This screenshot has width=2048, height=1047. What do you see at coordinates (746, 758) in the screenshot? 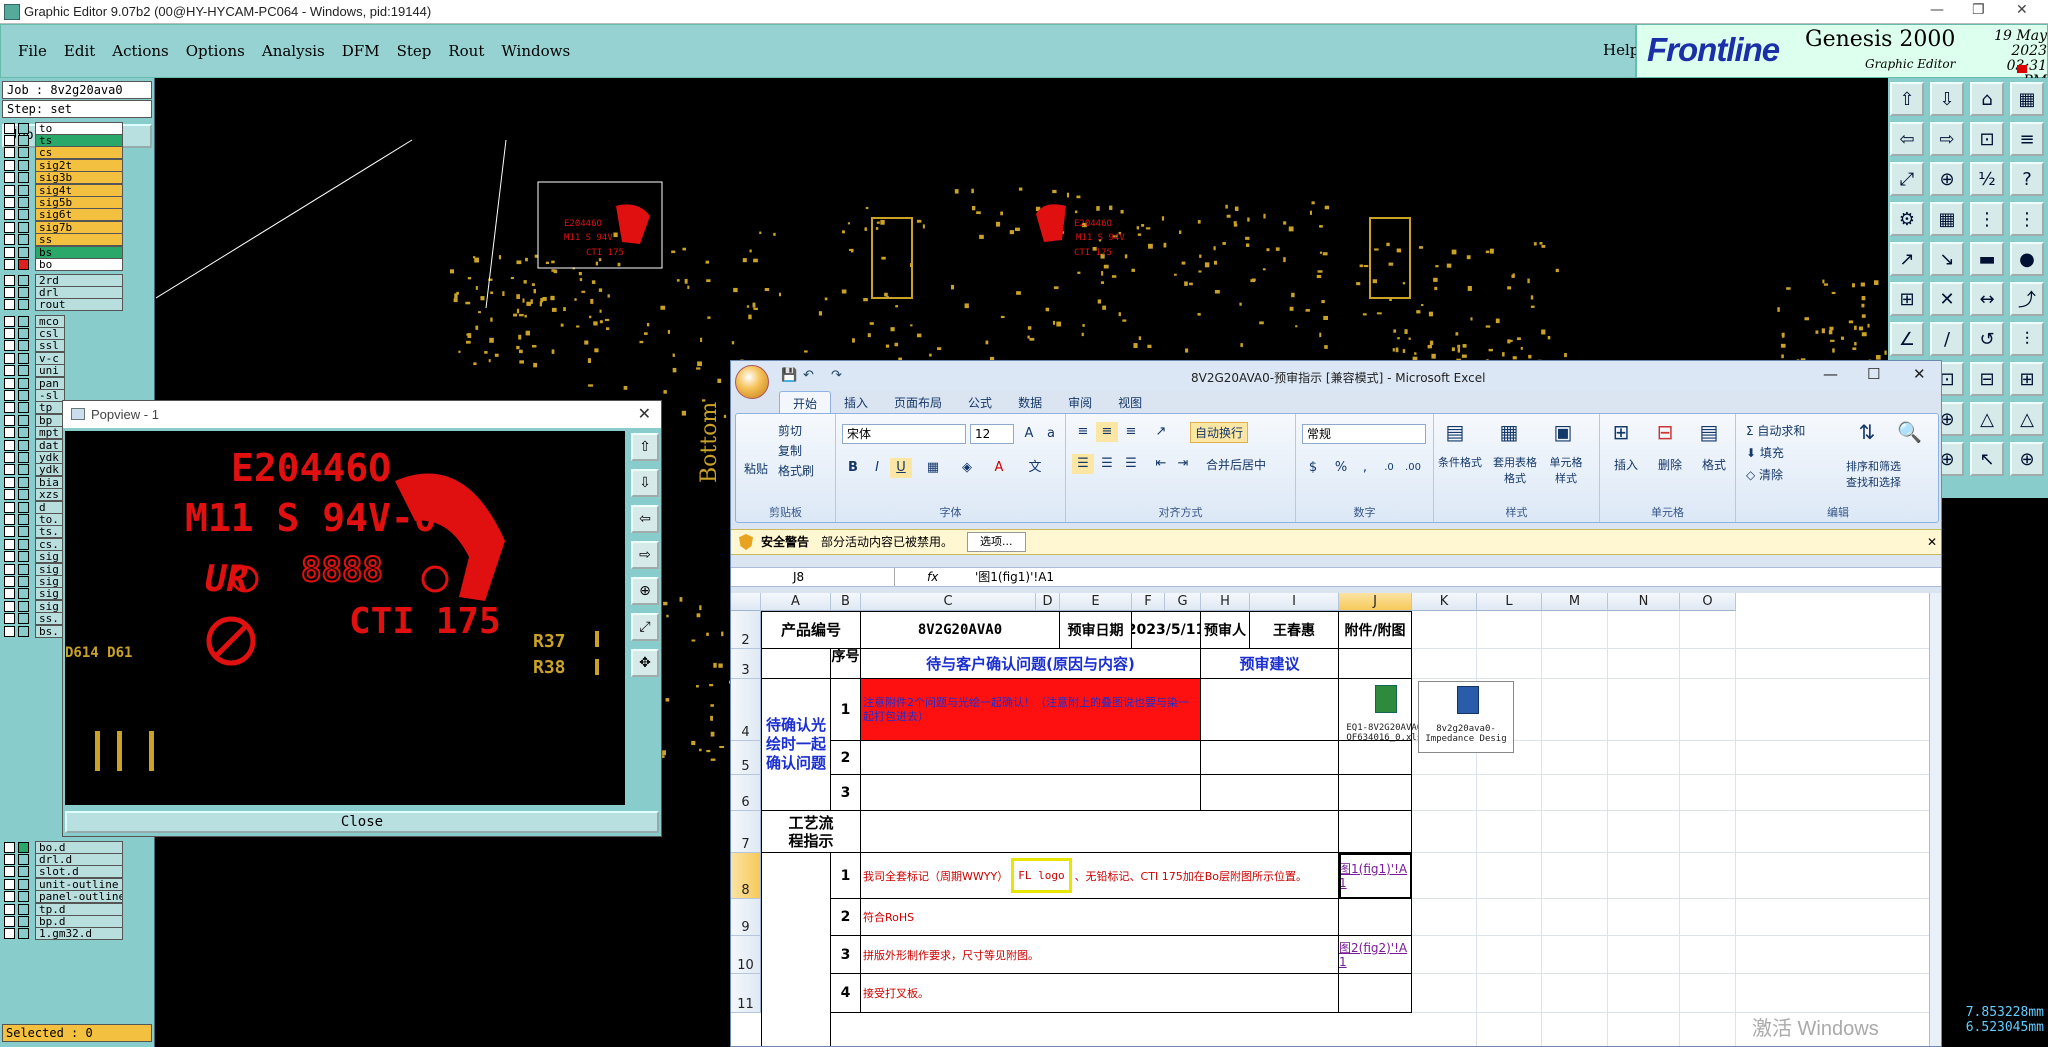
I see `row-header: 5` at bounding box center [746, 758].